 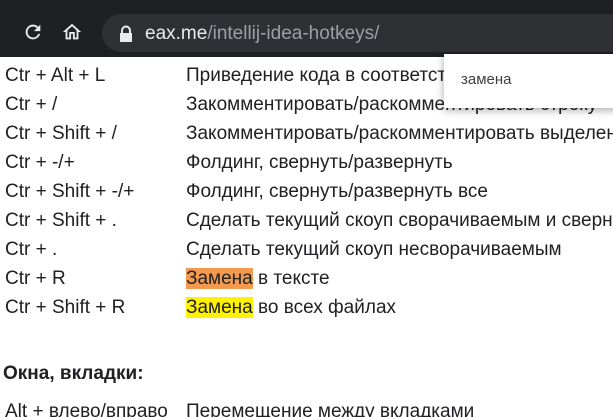 What do you see at coordinates (486, 79) in the screenshot?
I see `find-input: замена` at bounding box center [486, 79].